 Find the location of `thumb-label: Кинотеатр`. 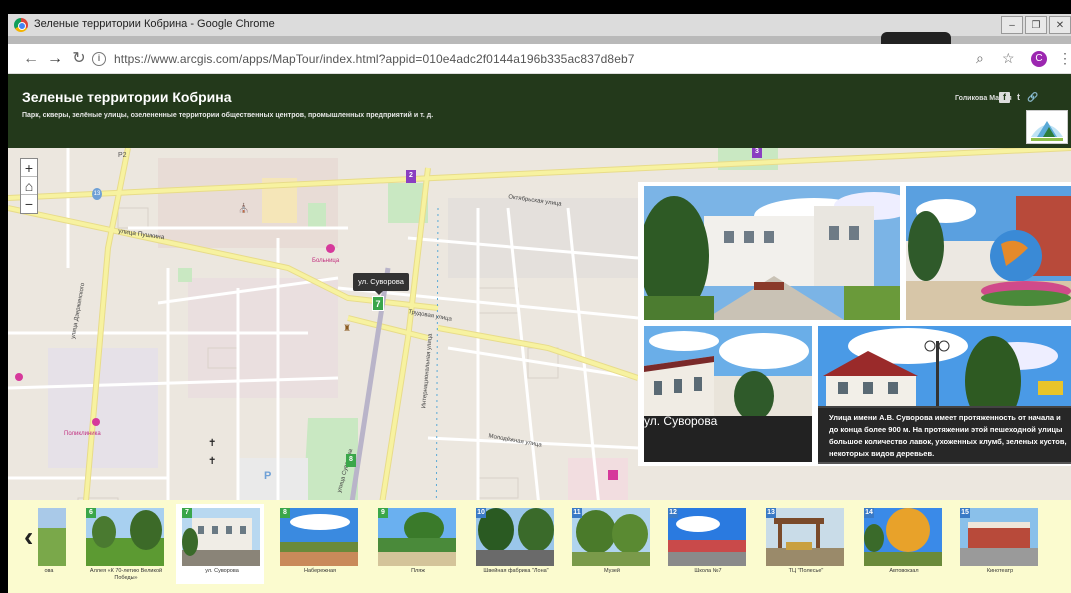

thumb-label: Кинотеатр is located at coordinates (1000, 571).